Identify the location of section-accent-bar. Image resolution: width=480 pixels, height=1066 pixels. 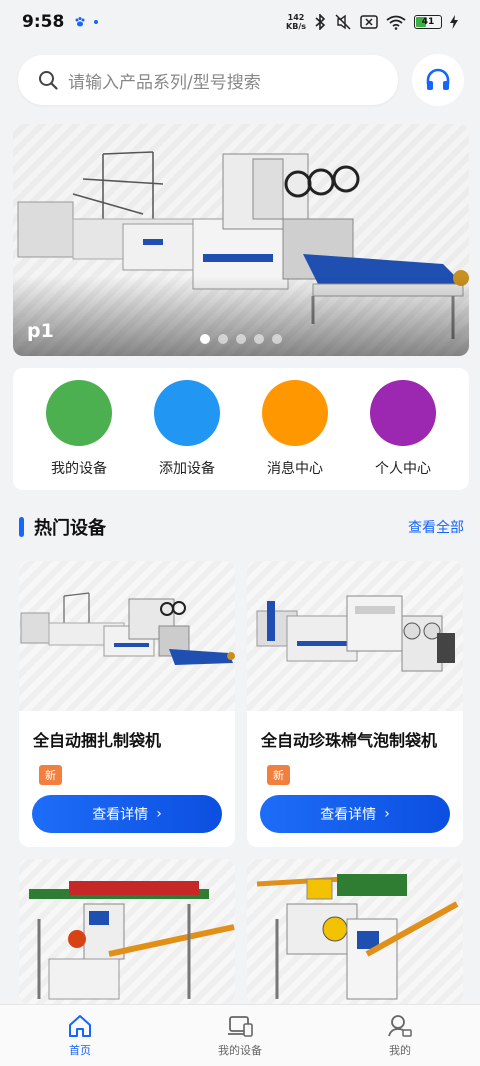
(21, 527).